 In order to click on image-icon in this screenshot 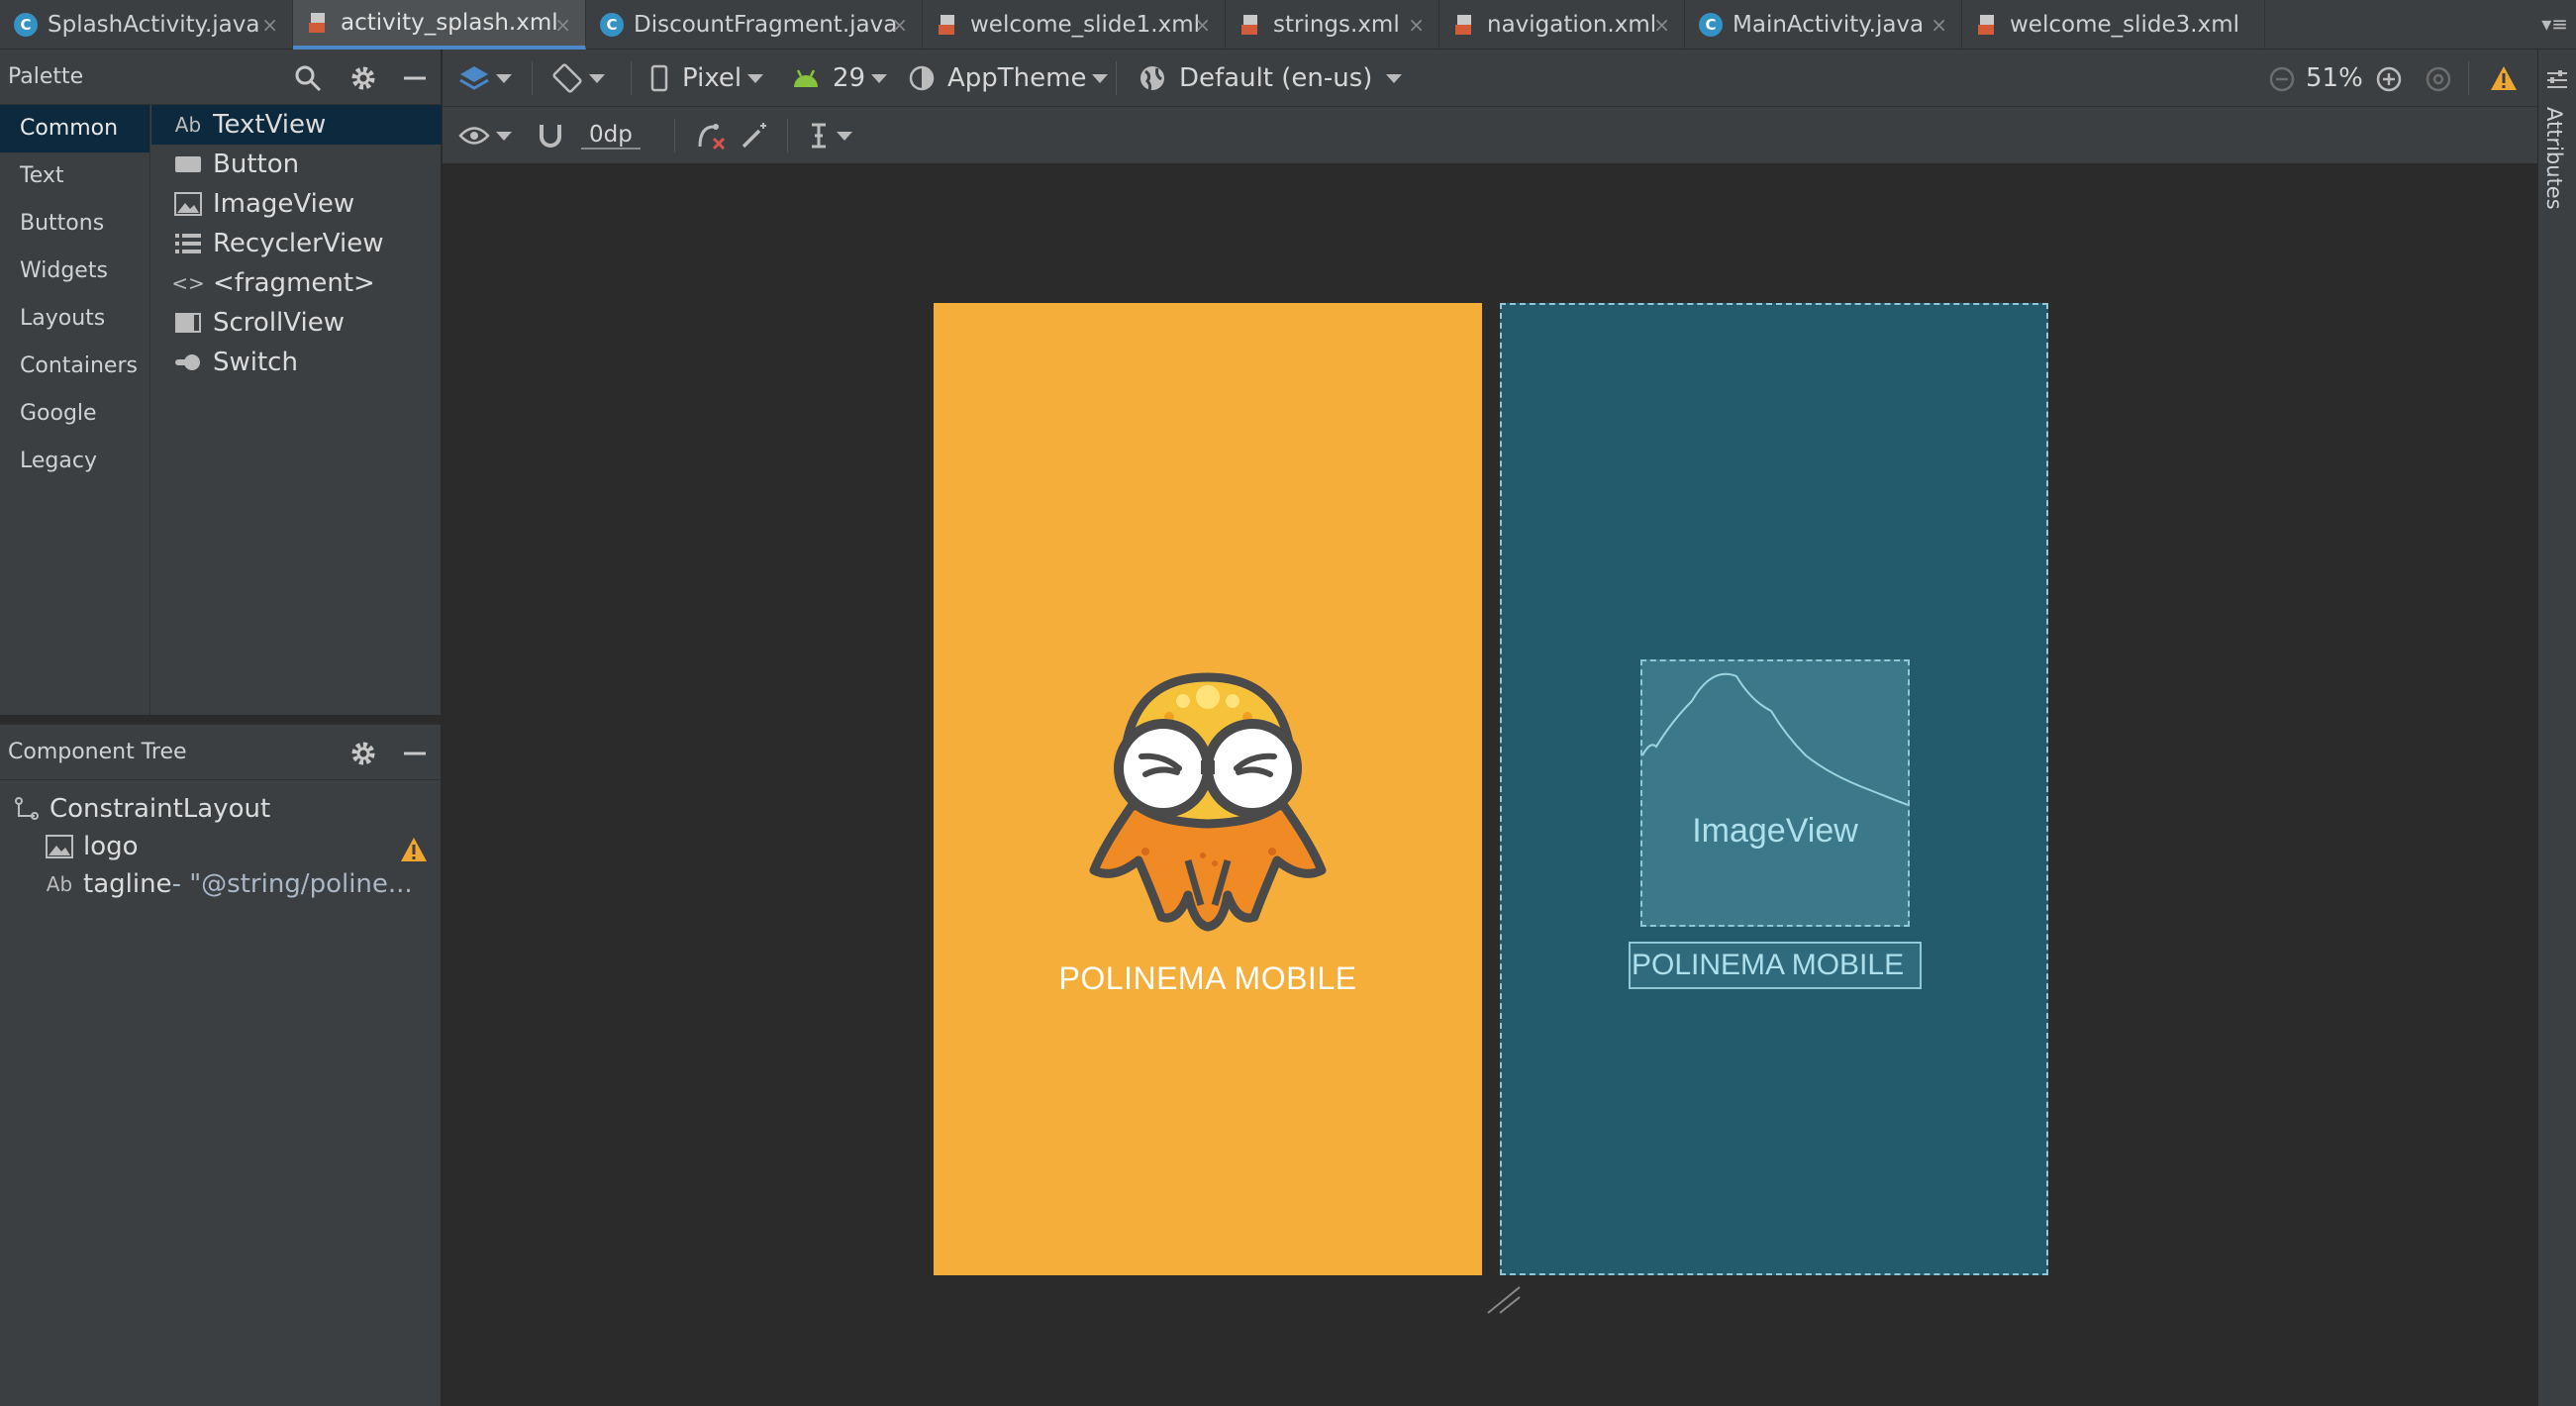, I will do `click(188, 204)`.